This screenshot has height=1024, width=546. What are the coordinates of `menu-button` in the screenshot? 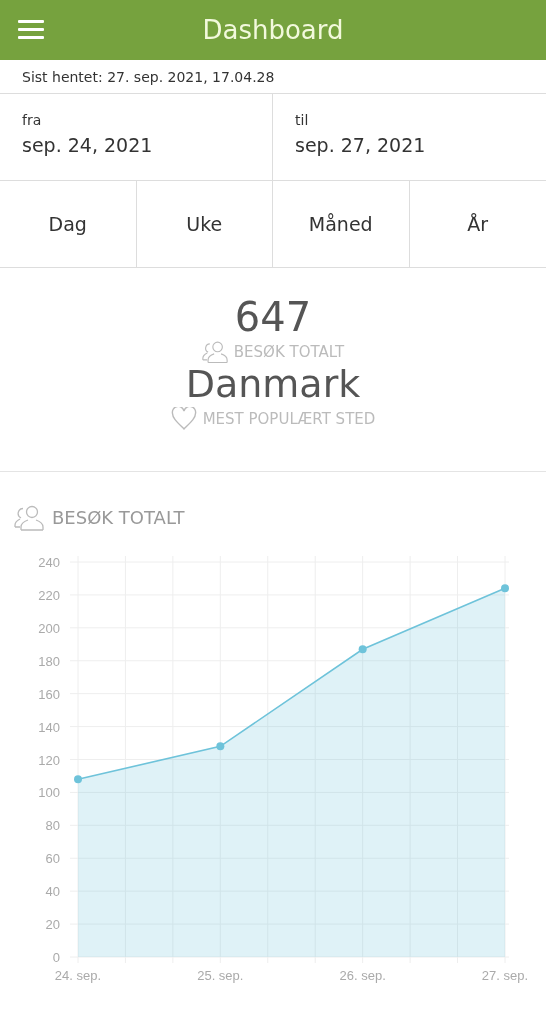 It's located at (31, 30).